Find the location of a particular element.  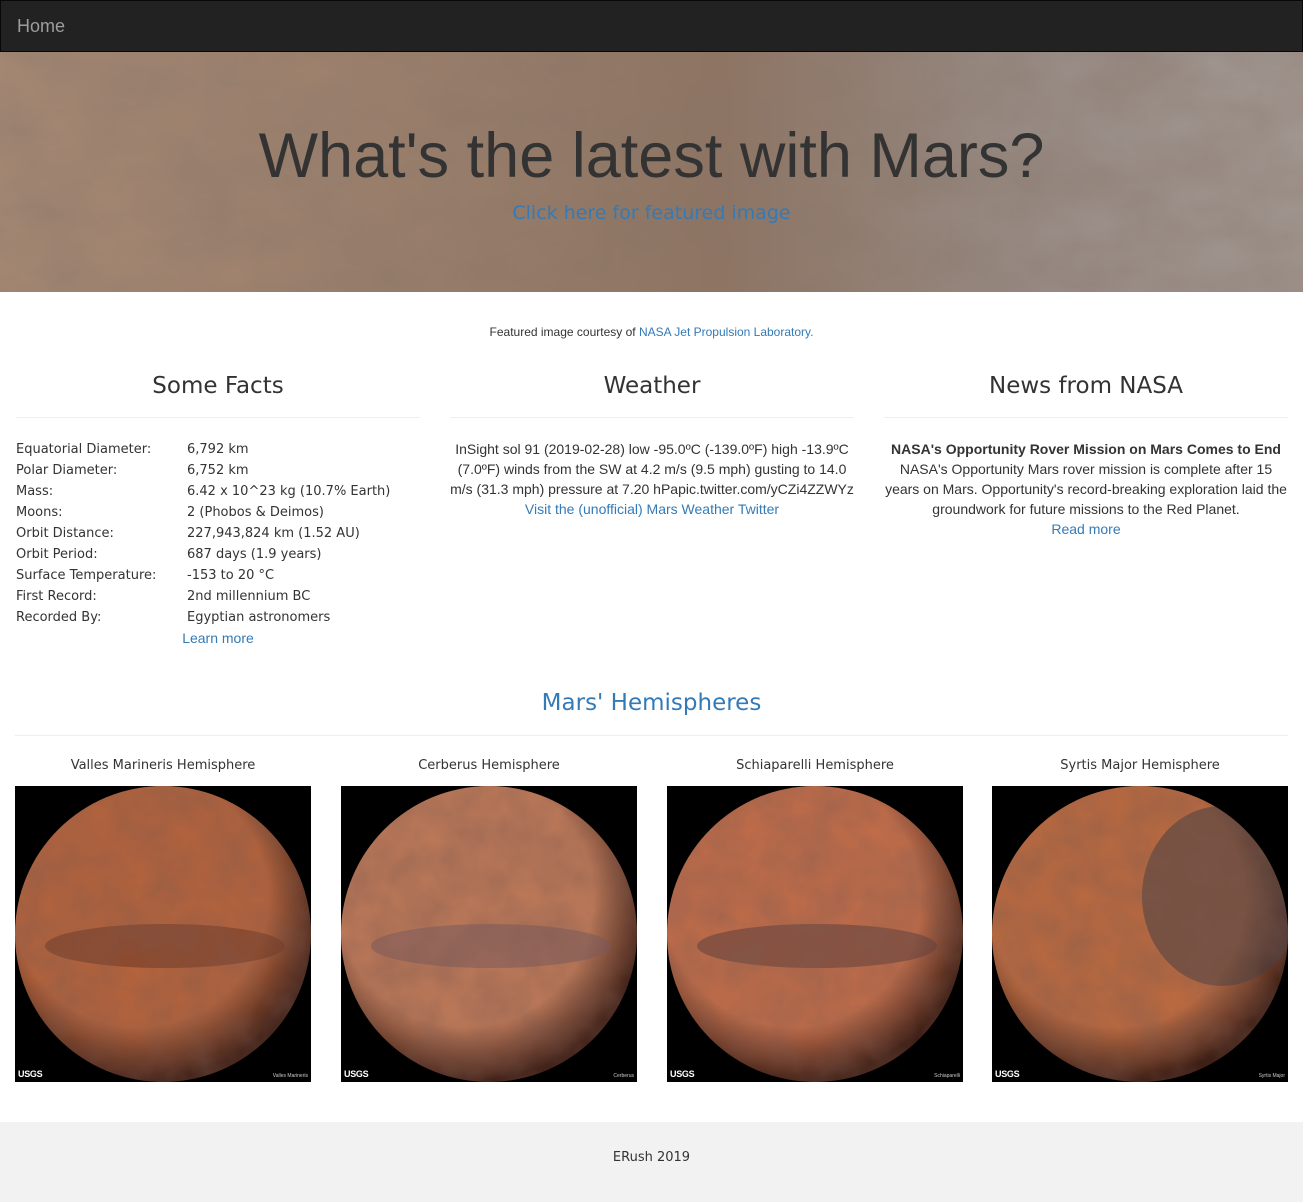

news-heading: News from NASA is located at coordinates (1086, 386).